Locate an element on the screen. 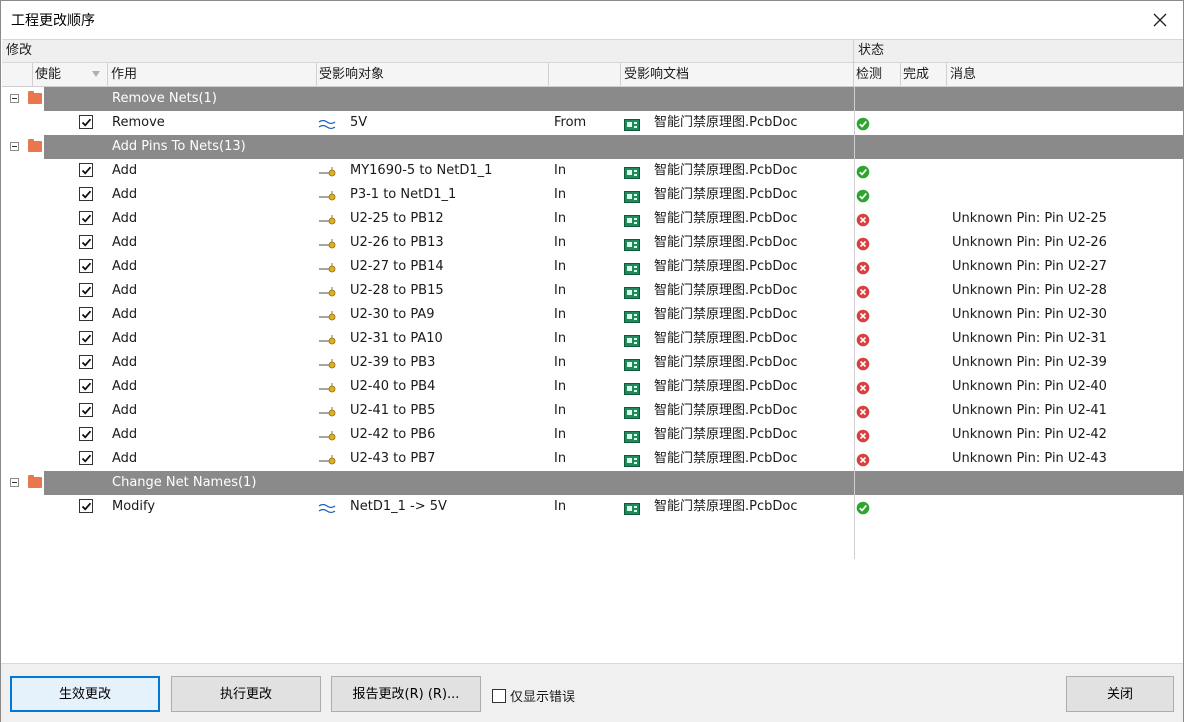 The width and height of the screenshot is (1184, 722). execute-changes-button: 执行更改 is located at coordinates (246, 694).